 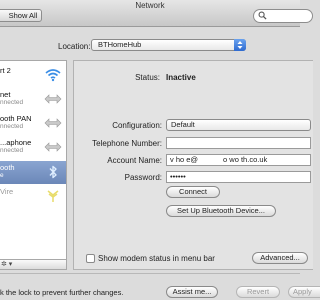 I want to click on divider, so click(x=150, y=273).